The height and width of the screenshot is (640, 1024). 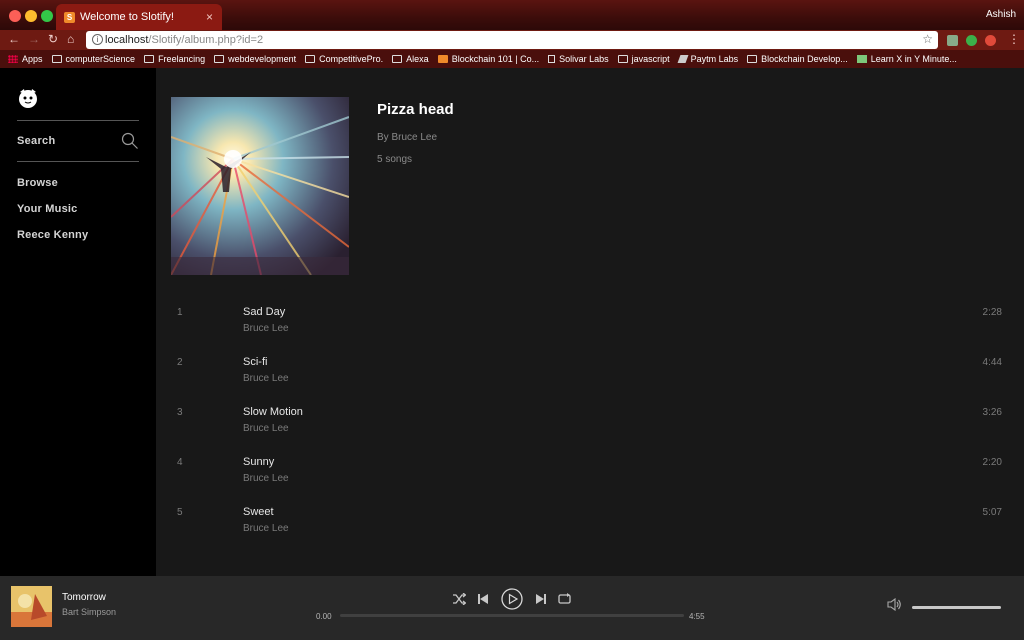 I want to click on slotify-logo-icon, so click(x=28, y=98).